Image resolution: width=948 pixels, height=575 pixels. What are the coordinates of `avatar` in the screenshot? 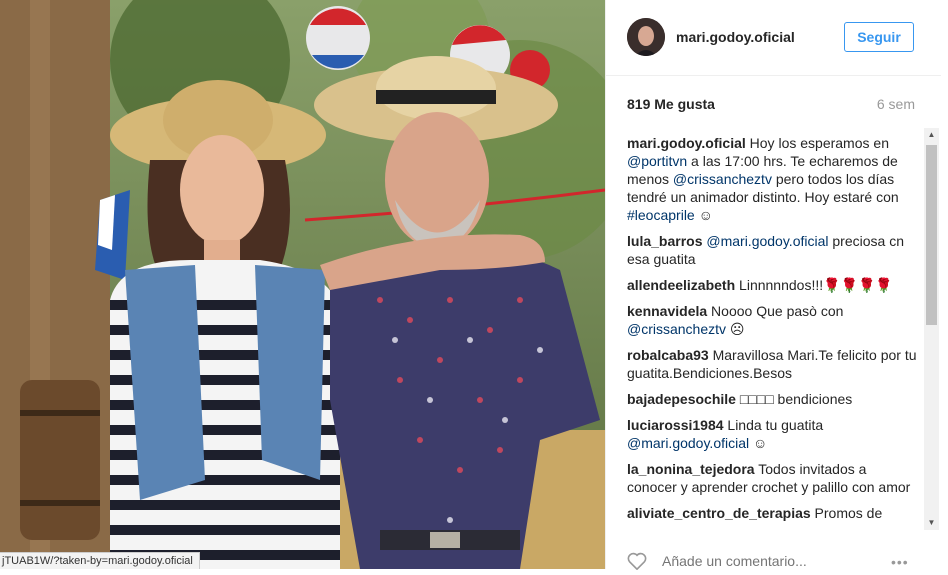 It's located at (646, 37).